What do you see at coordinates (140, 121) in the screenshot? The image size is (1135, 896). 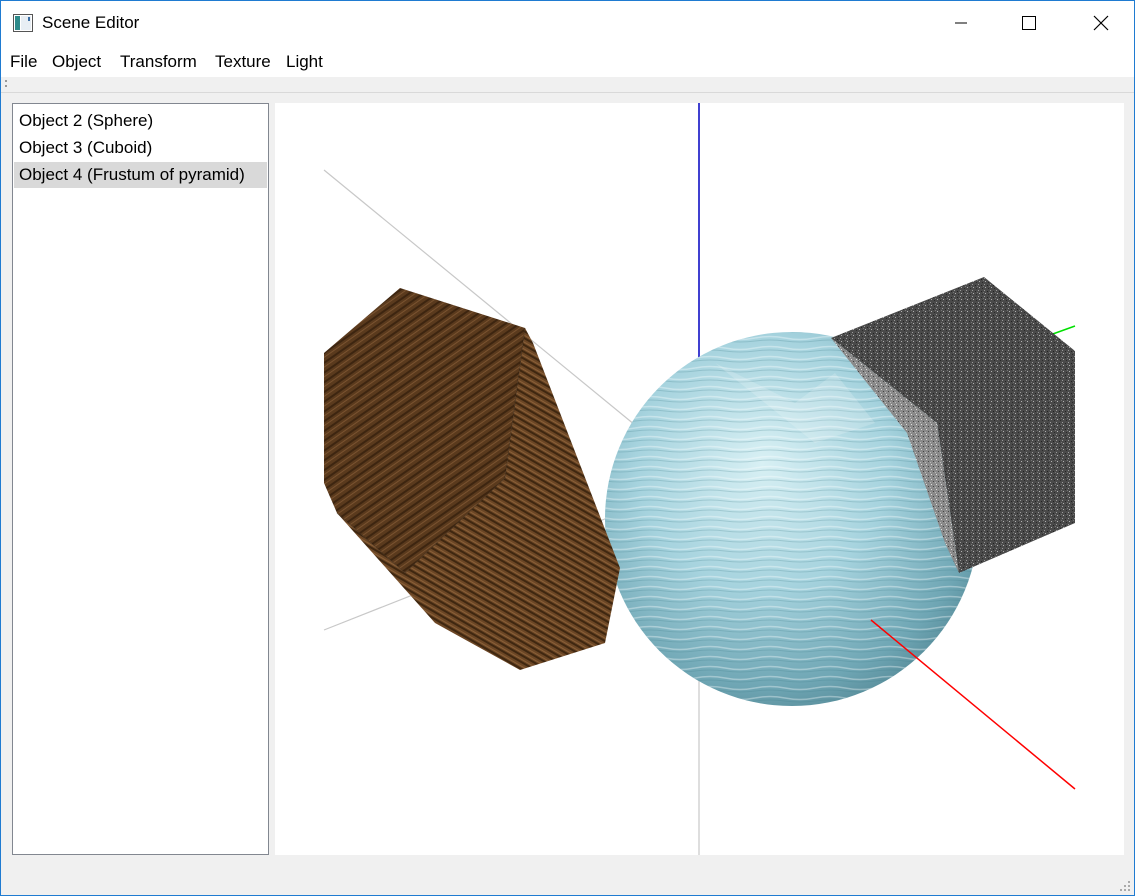 I see `list-item-object-2: Object 2 (Sphere)` at bounding box center [140, 121].